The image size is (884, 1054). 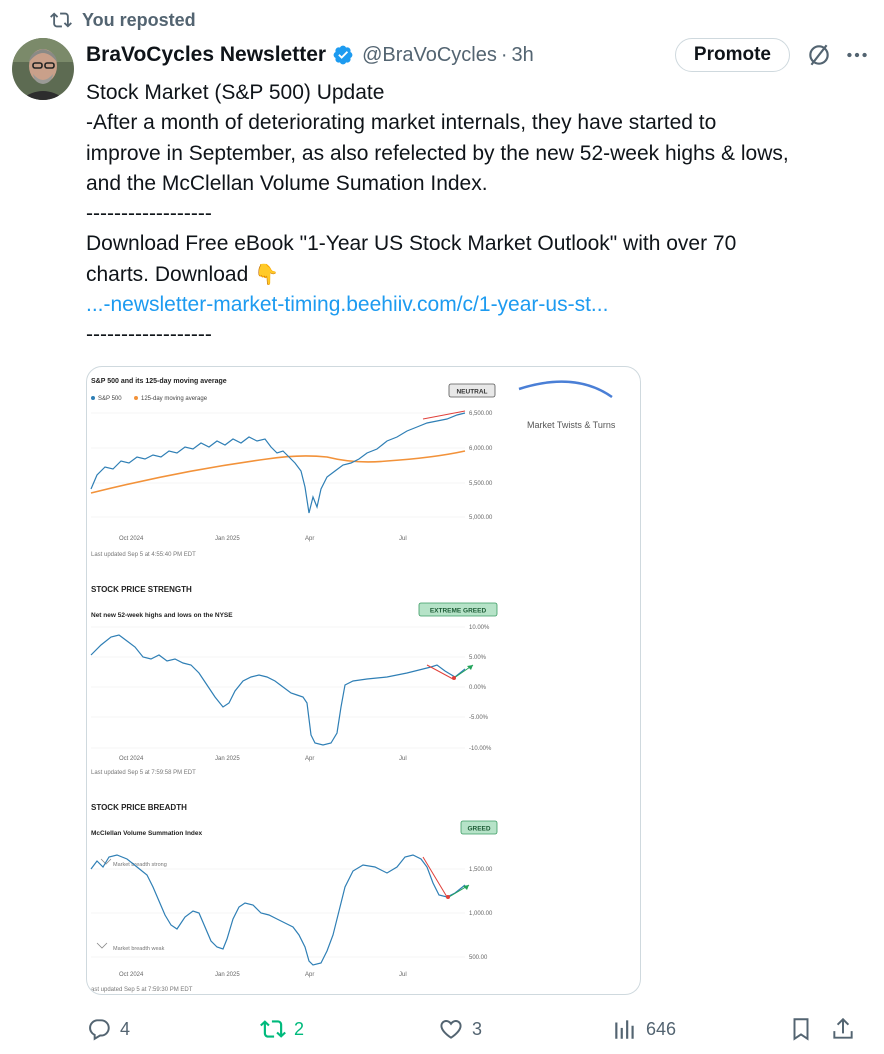 What do you see at coordinates (99, 1030) in the screenshot?
I see `reply-icon` at bounding box center [99, 1030].